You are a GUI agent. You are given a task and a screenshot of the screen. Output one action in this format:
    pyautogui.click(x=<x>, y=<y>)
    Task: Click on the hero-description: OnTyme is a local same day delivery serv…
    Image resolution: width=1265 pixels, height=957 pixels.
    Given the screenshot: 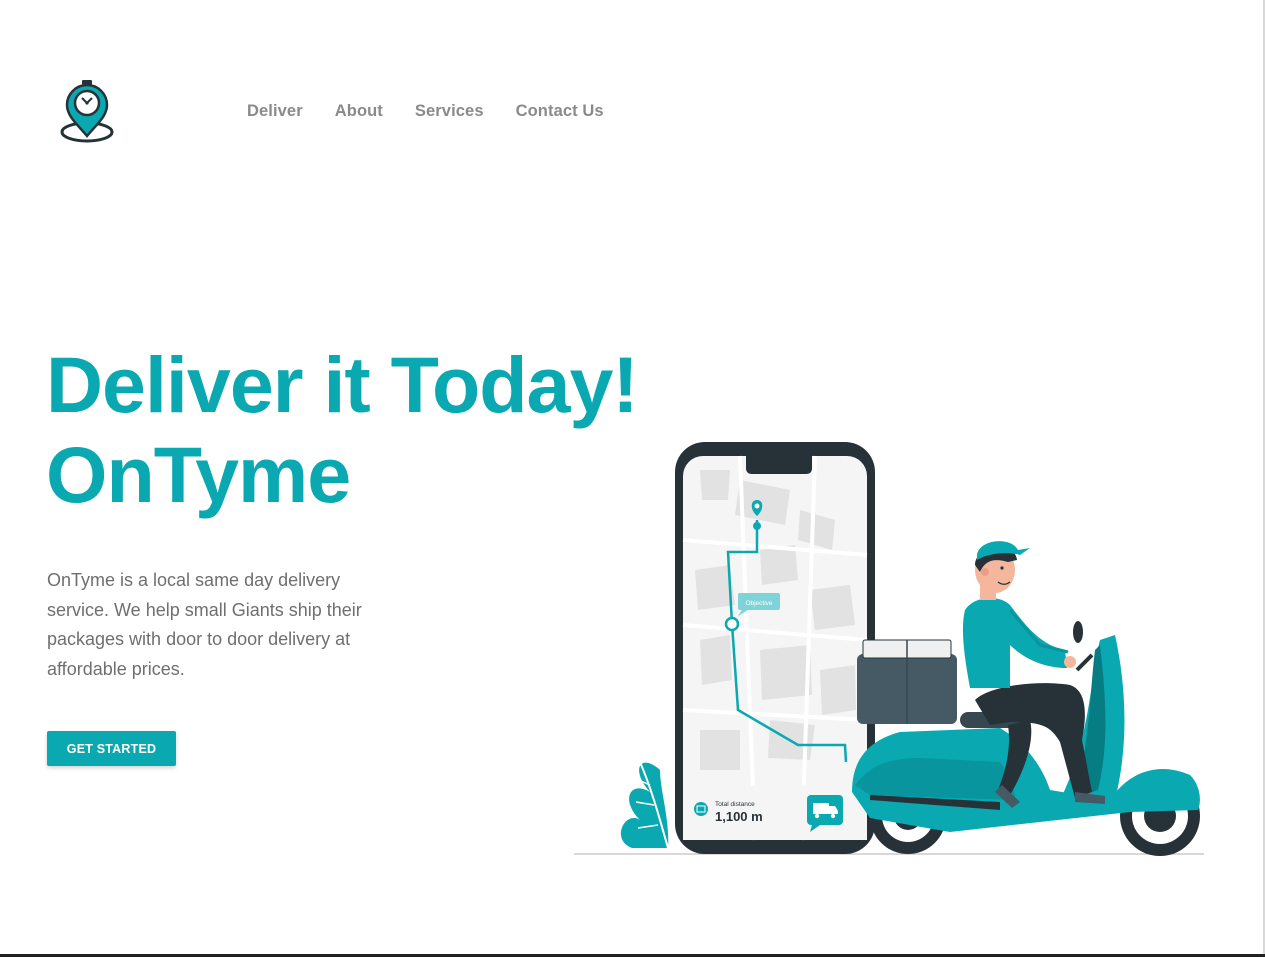 What is the action you would take?
    pyautogui.click(x=204, y=624)
    